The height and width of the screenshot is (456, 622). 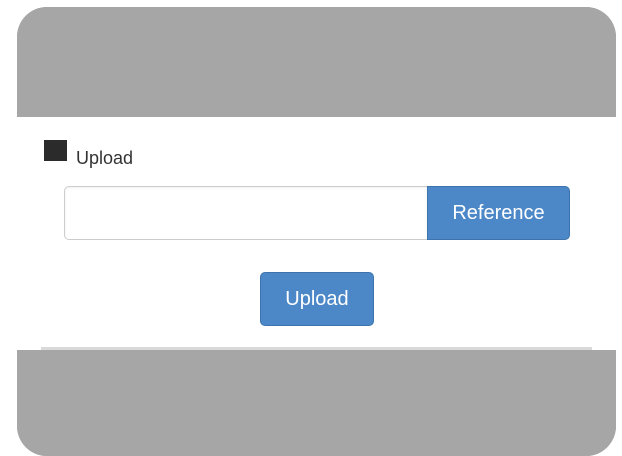 I want to click on file-input-group: Reference, so click(x=317, y=213).